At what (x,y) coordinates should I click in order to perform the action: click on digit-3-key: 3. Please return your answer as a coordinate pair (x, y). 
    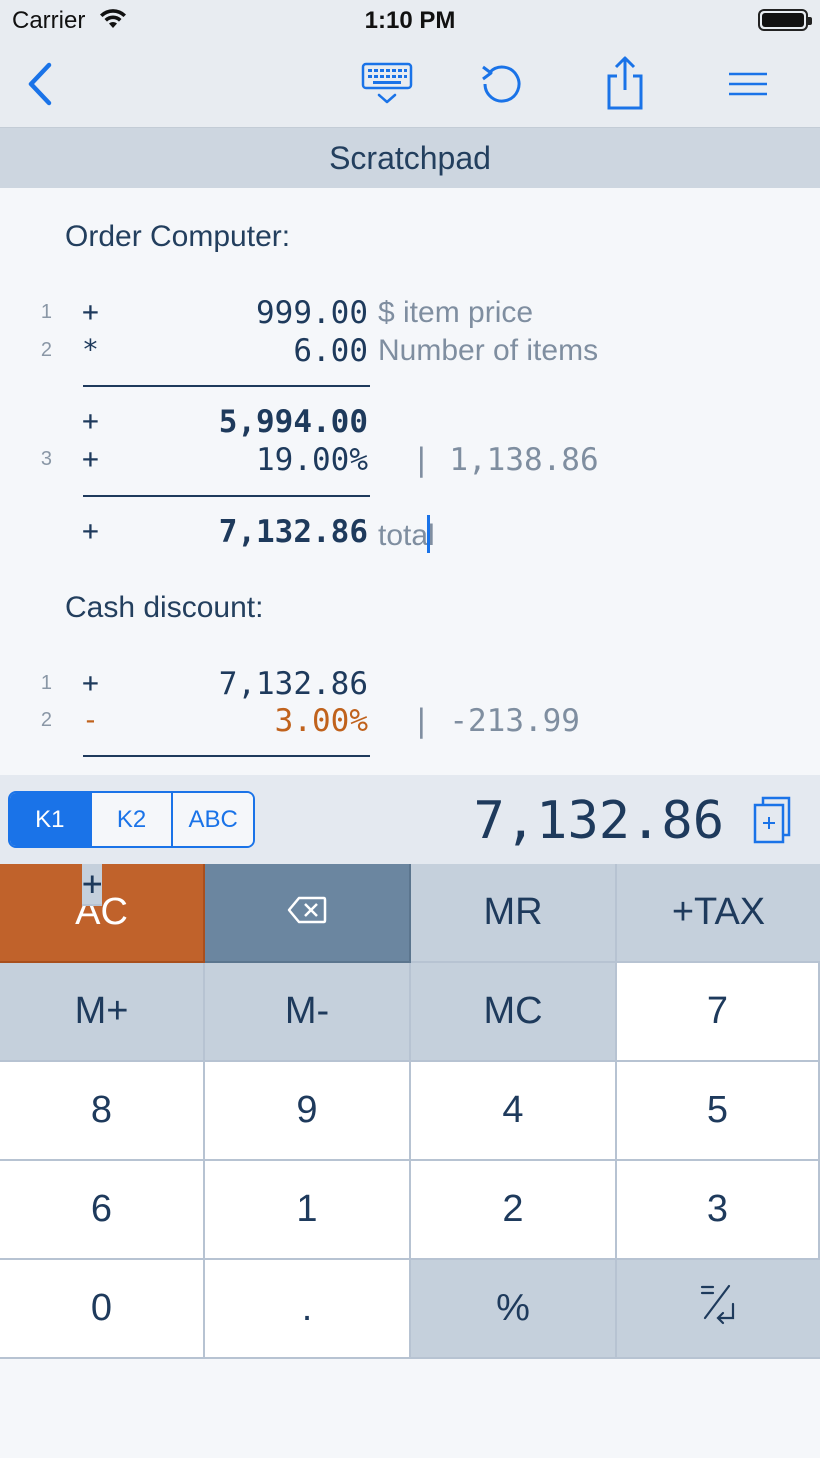
    Looking at the image, I should click on (718, 1210).